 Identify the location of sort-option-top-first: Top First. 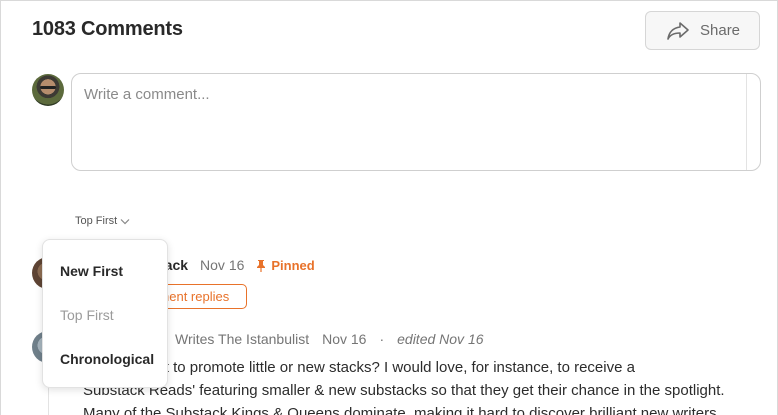
(87, 315).